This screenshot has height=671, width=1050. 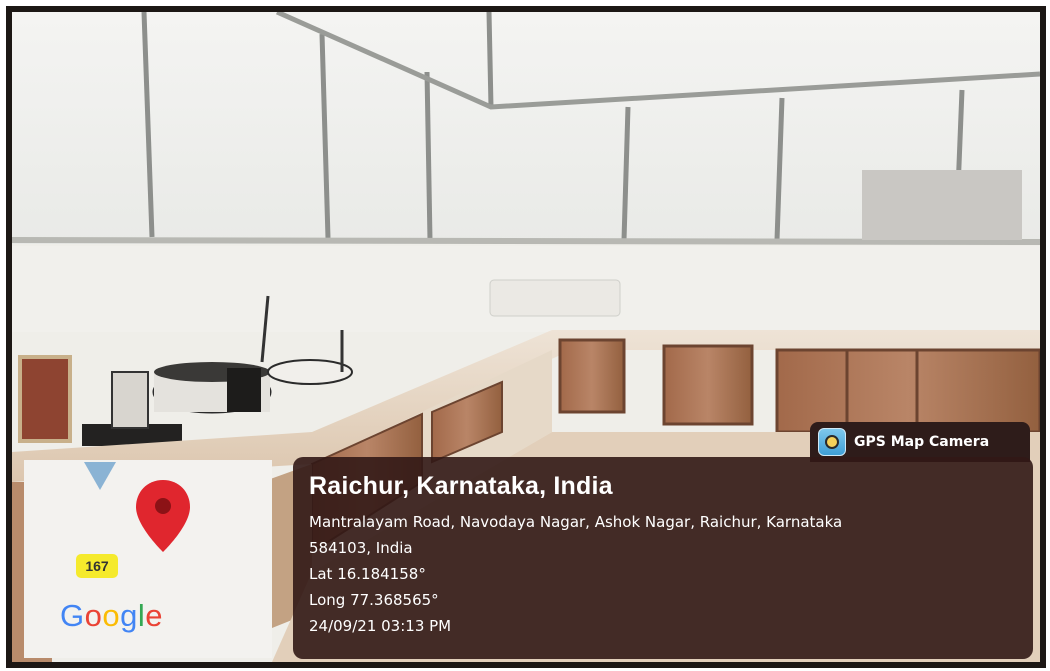 I want to click on app-name: GPS Map Camera, so click(x=922, y=442).